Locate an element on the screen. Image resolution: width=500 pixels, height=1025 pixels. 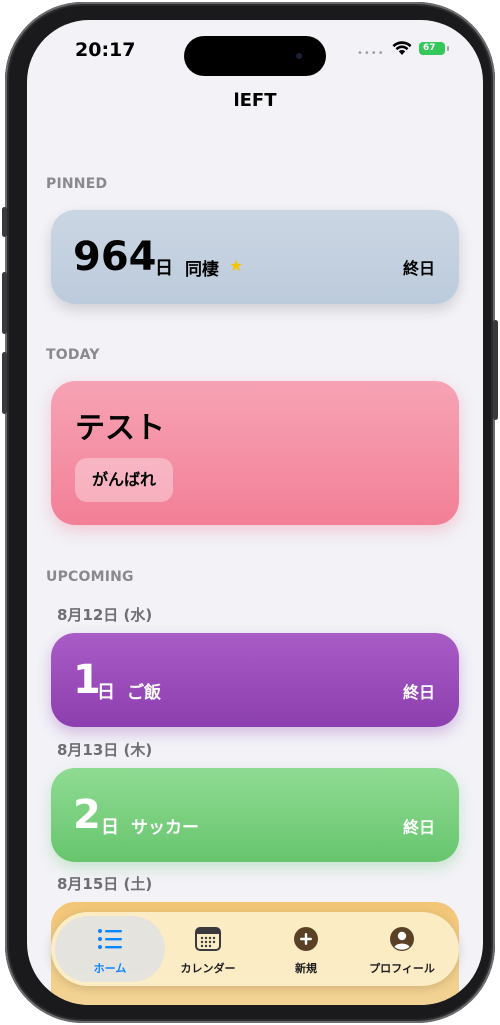
side-button is located at coordinates (495, 370).